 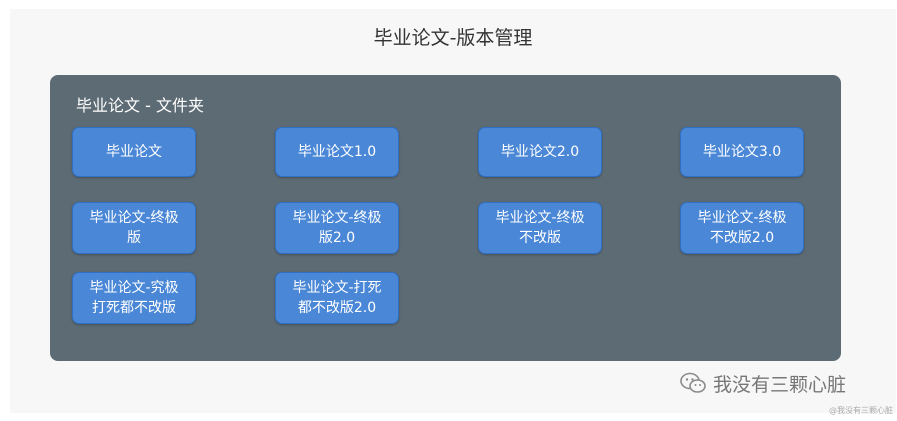 What do you see at coordinates (540, 152) in the screenshot?
I see `file-box: 毕业论文2.0` at bounding box center [540, 152].